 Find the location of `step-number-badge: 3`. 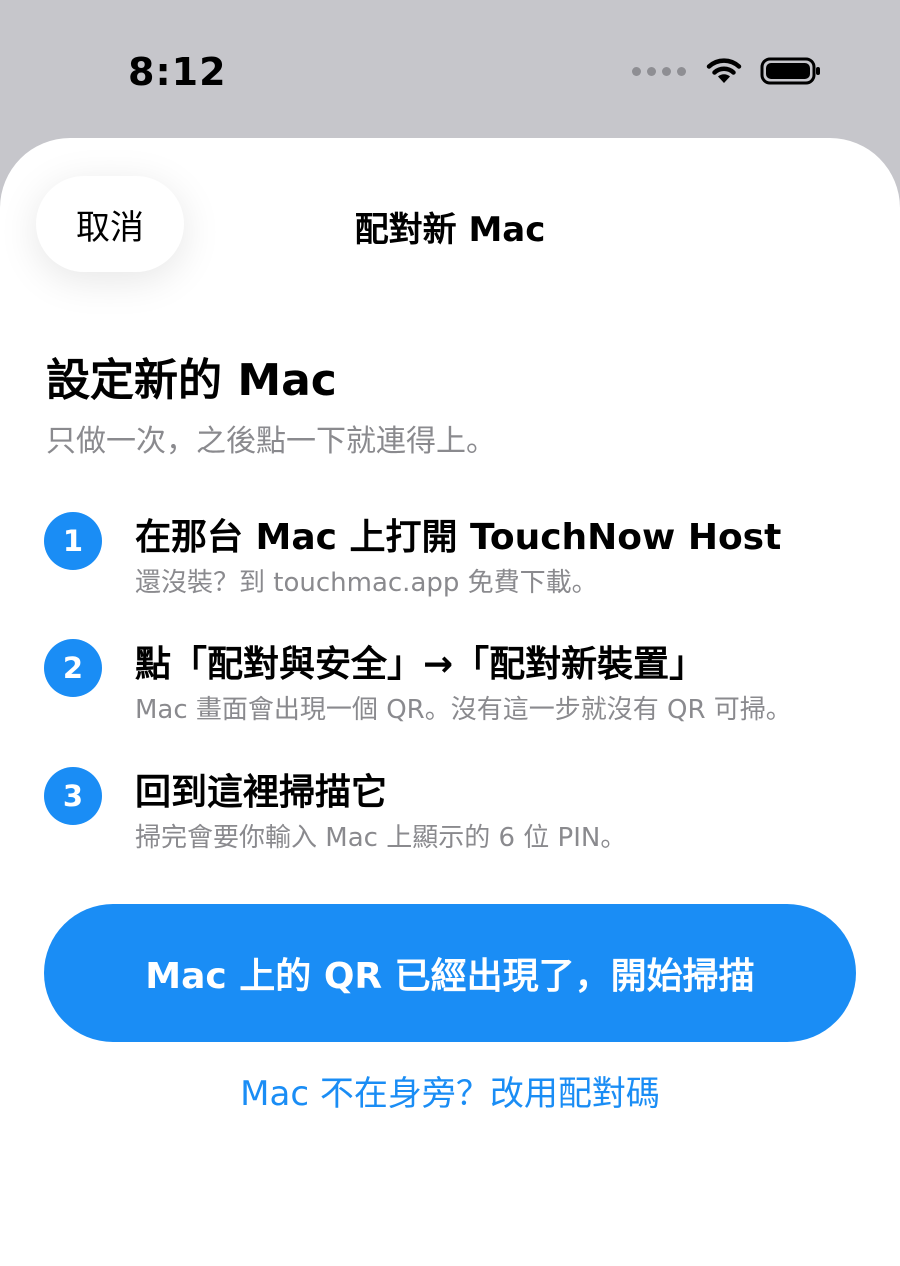

step-number-badge: 3 is located at coordinates (73, 796).